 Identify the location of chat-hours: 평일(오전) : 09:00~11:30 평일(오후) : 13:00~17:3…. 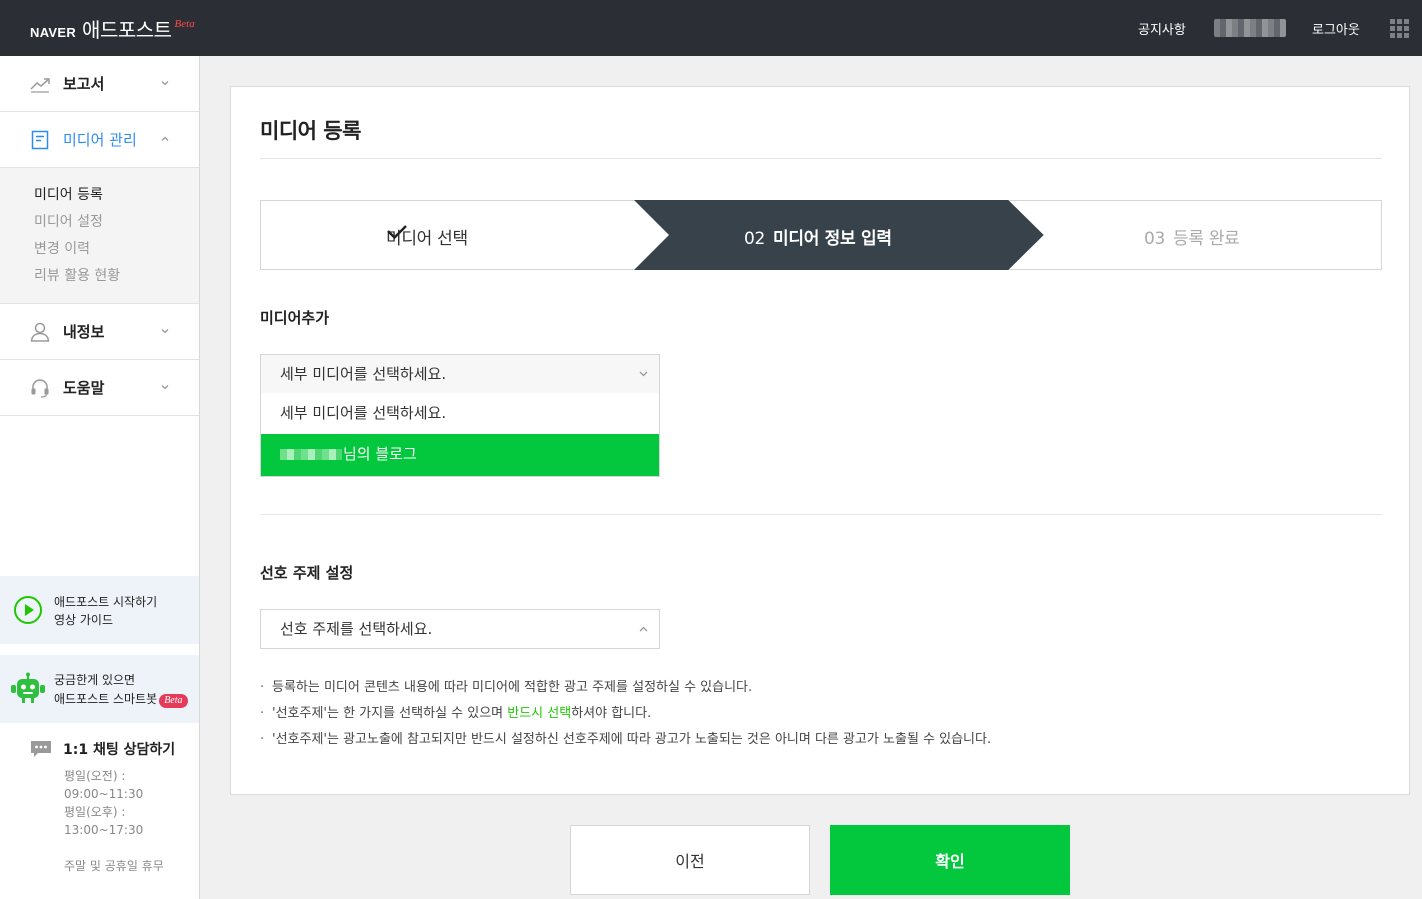
(119, 821).